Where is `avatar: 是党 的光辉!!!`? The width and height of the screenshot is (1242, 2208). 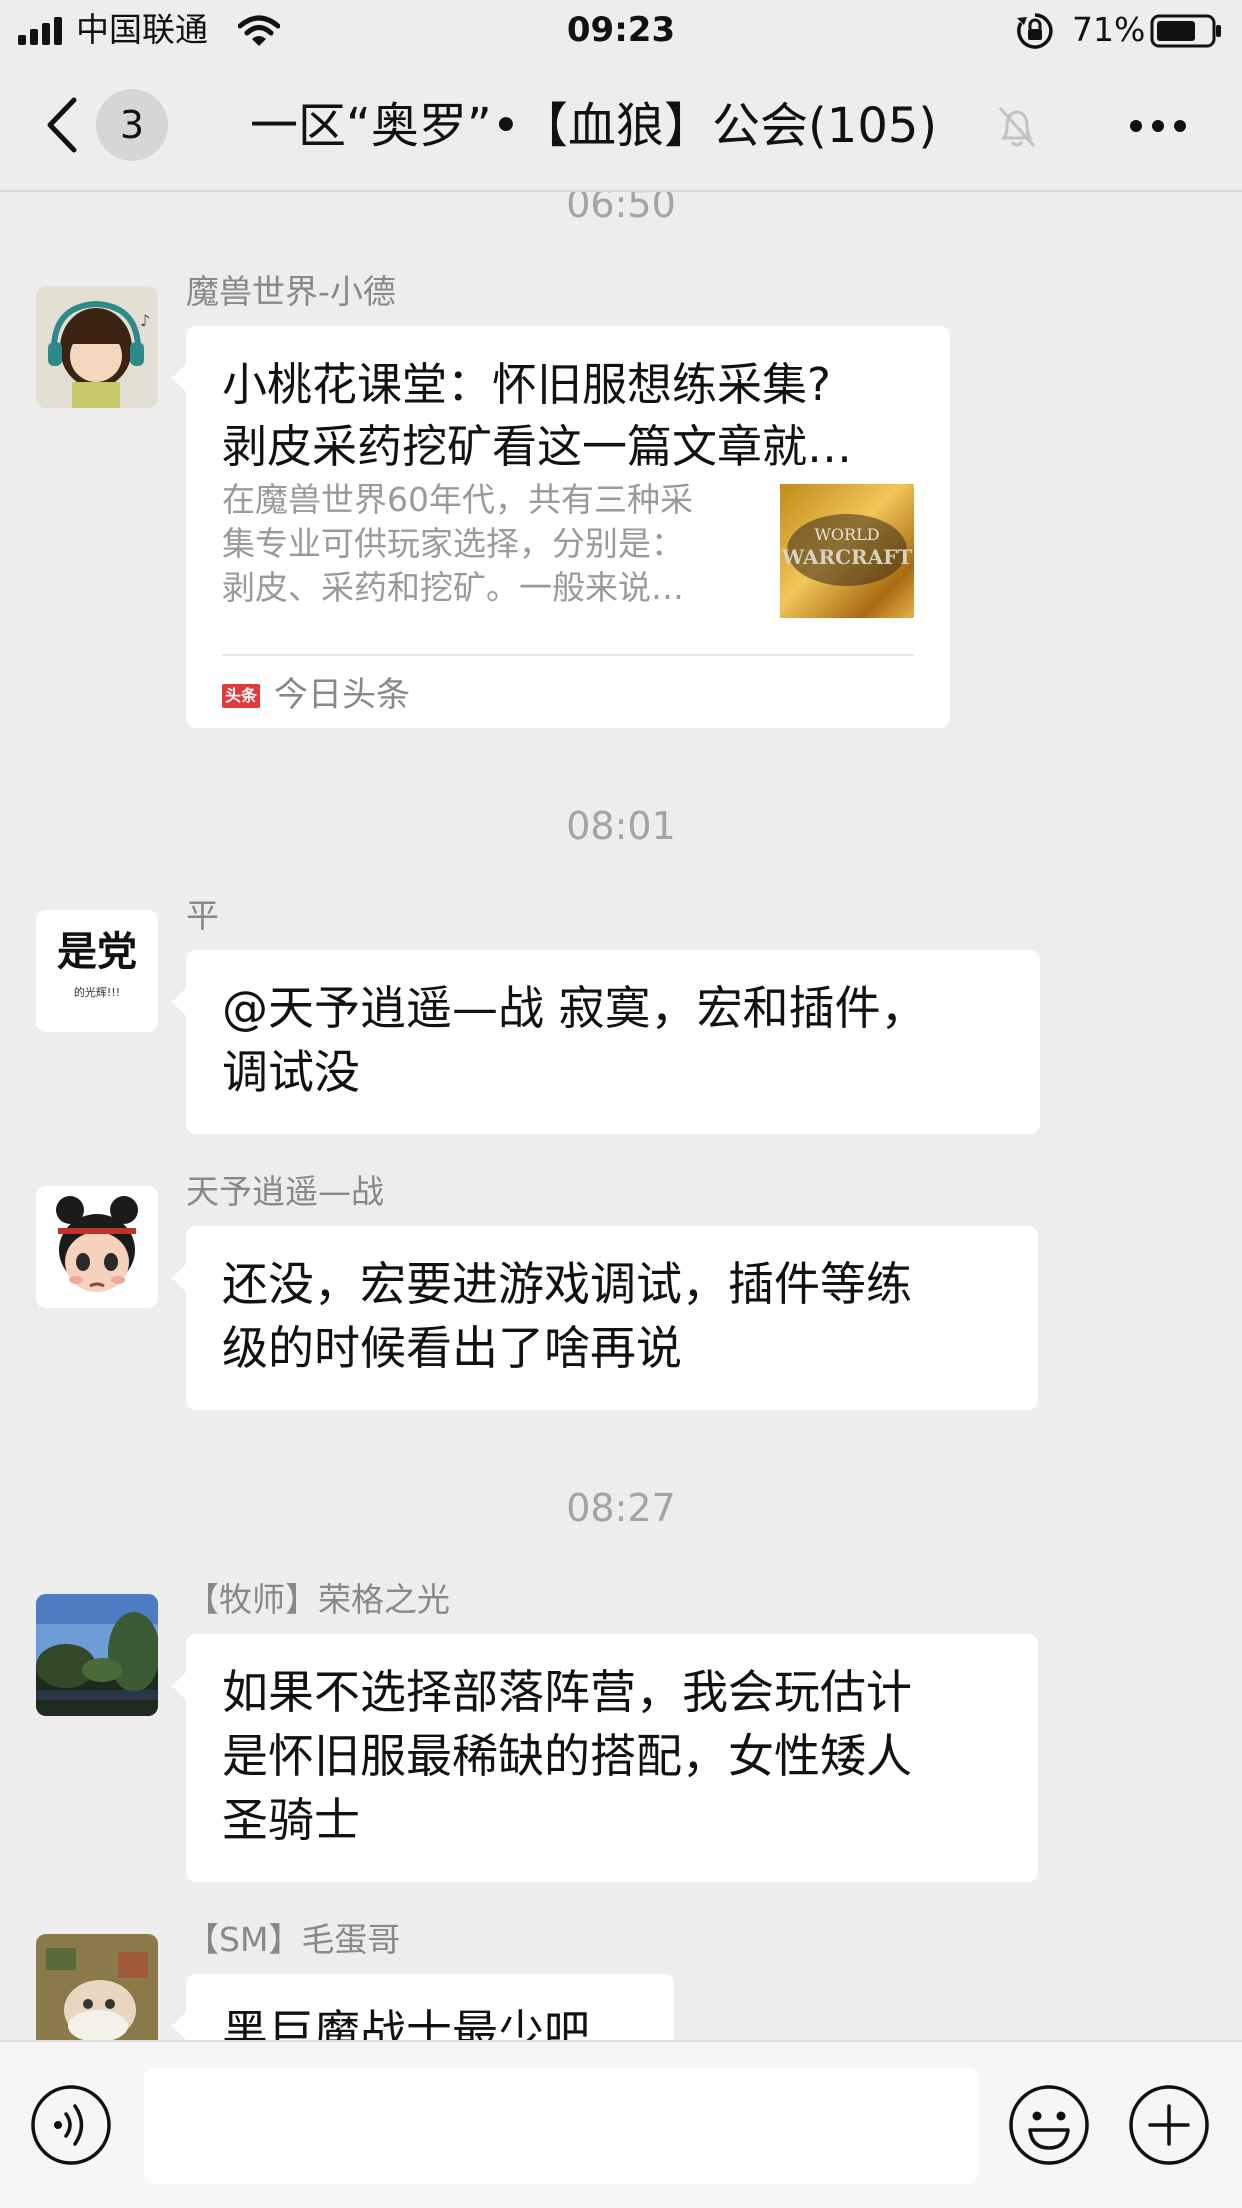 avatar: 是党 的光辉!!! is located at coordinates (97, 971).